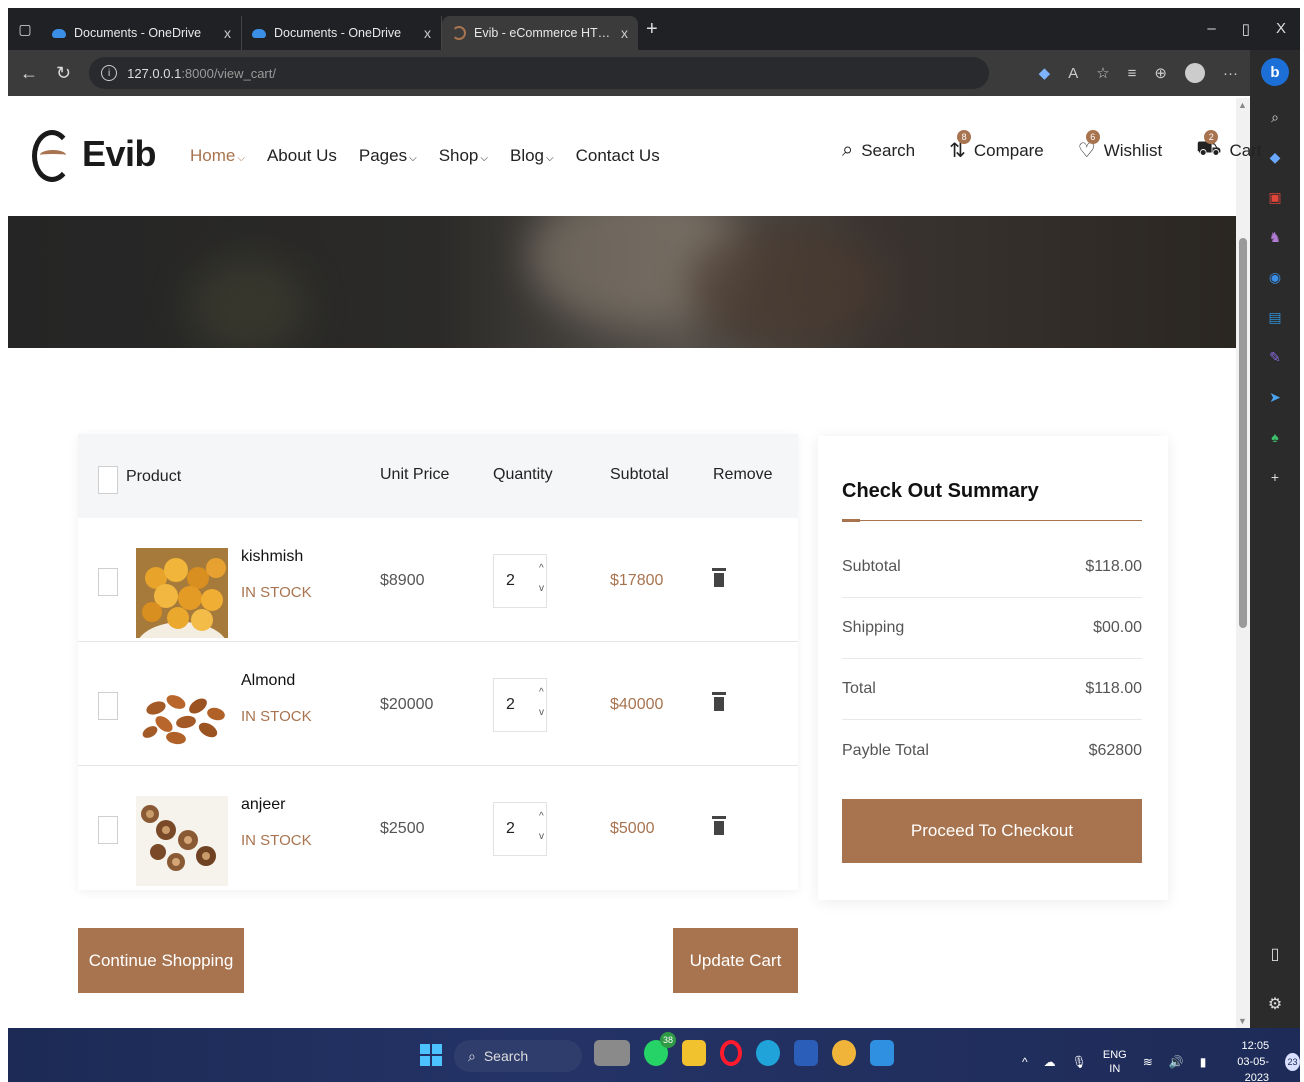  Describe the element at coordinates (1242, 1021) in the screenshot. I see `scroll-down-icon: ▼` at that location.